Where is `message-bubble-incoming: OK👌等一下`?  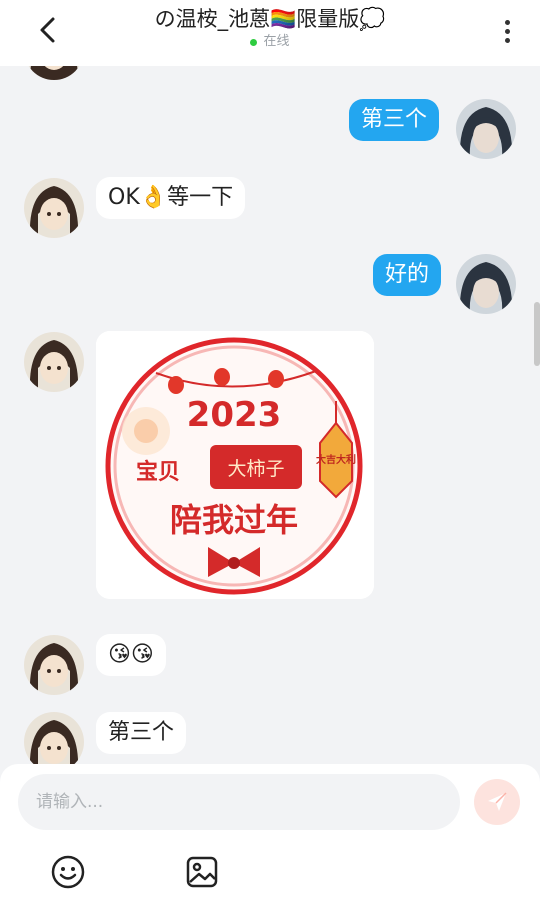
message-bubble-incoming: OK👌等一下 is located at coordinates (171, 198).